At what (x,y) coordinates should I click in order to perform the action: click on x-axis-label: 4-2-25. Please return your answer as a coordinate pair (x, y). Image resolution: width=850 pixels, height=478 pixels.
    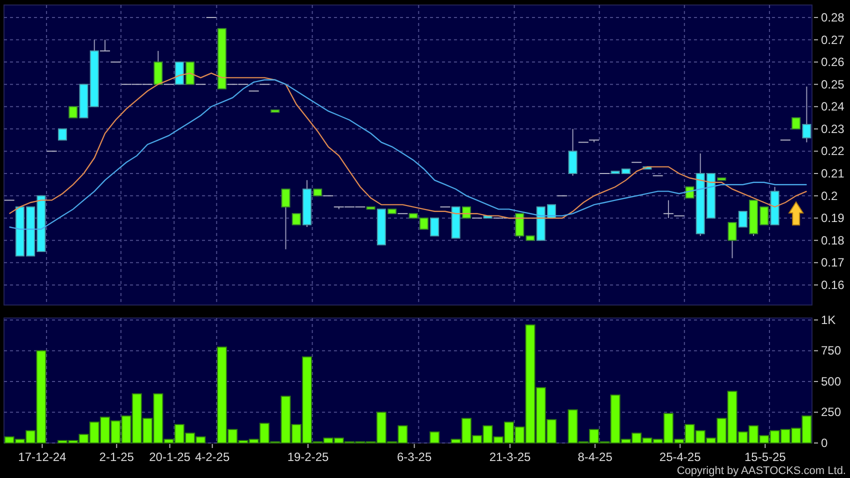
    Looking at the image, I should click on (212, 457).